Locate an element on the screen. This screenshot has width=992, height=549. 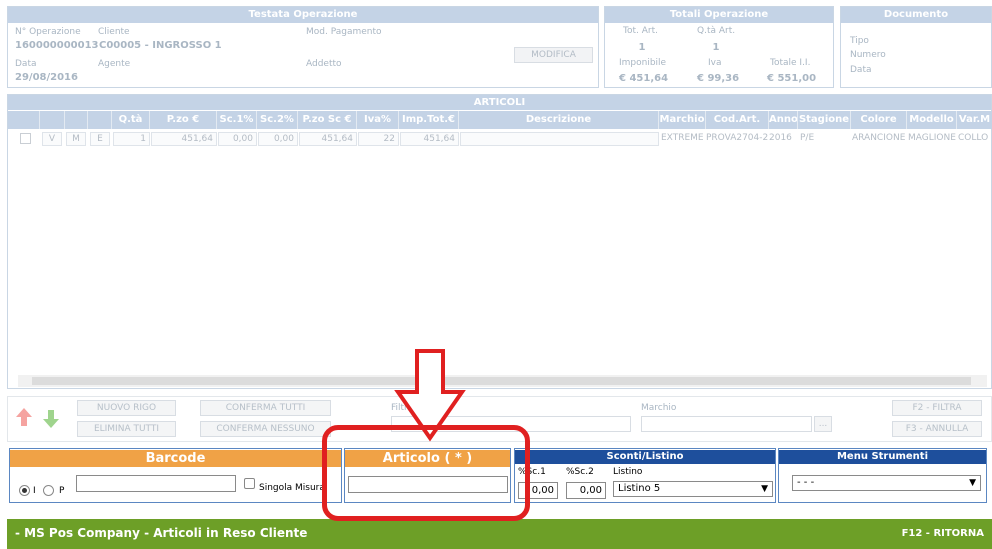
documento-panel: Documento Tipo Numero Data is located at coordinates (916, 47).